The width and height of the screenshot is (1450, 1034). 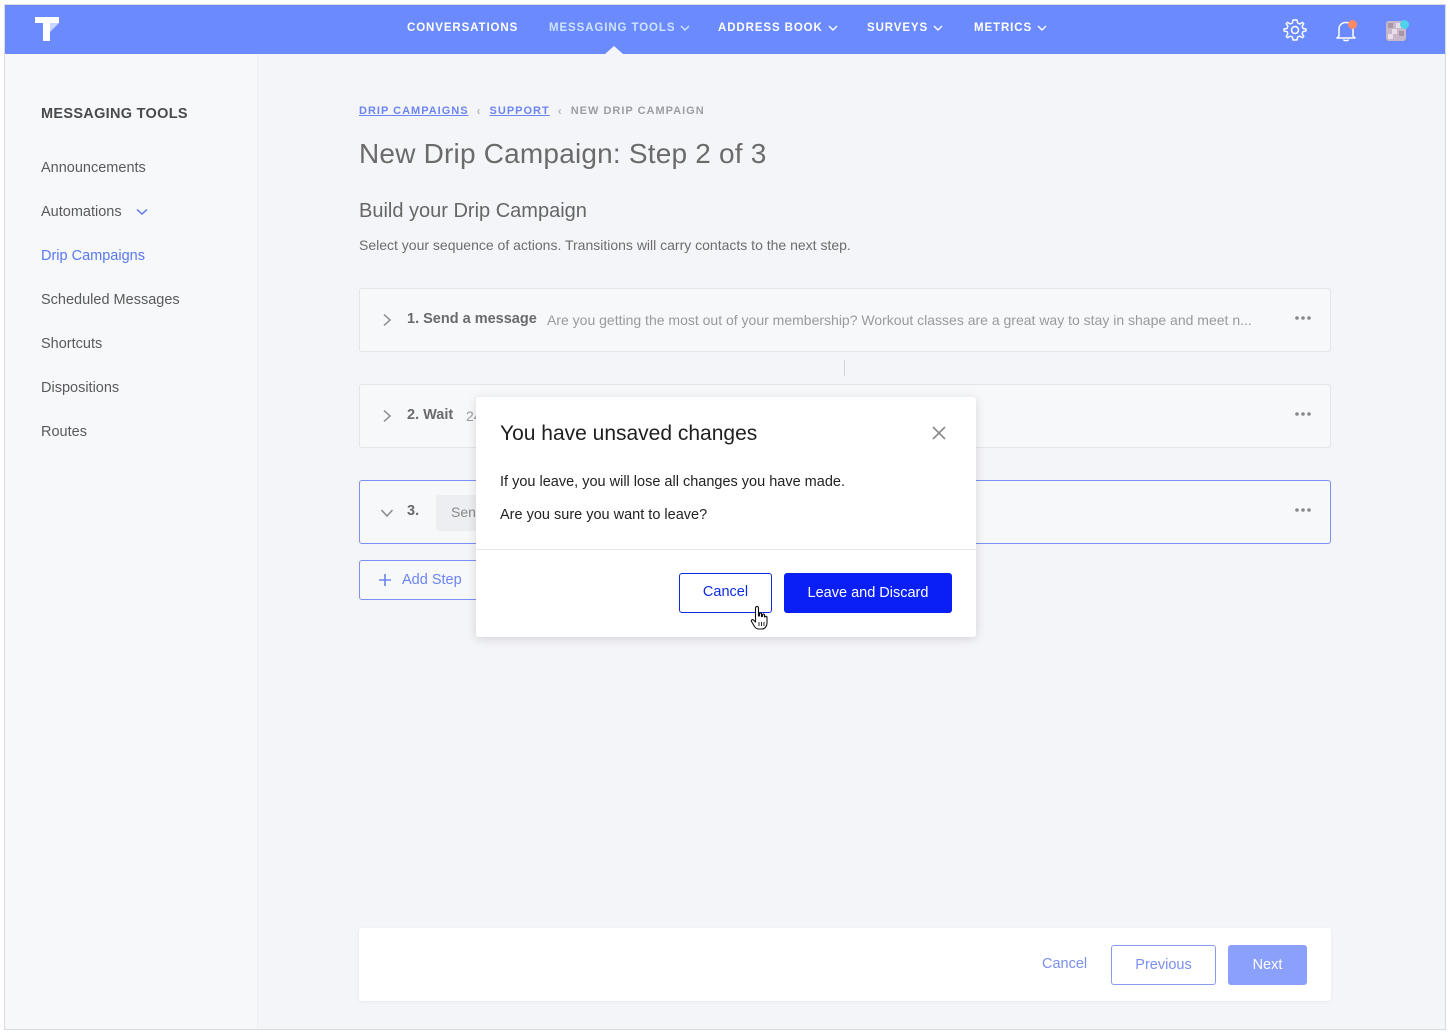 I want to click on nav-label: SURVEYS, so click(x=898, y=28).